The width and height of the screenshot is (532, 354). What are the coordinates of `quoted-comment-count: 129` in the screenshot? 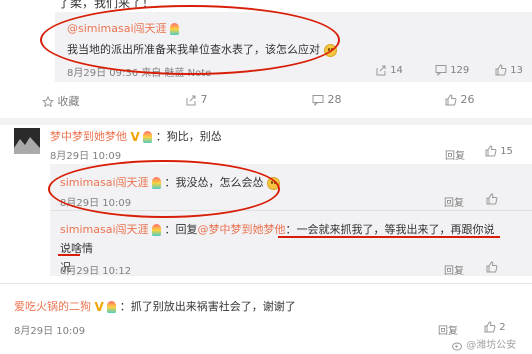 It's located at (460, 70).